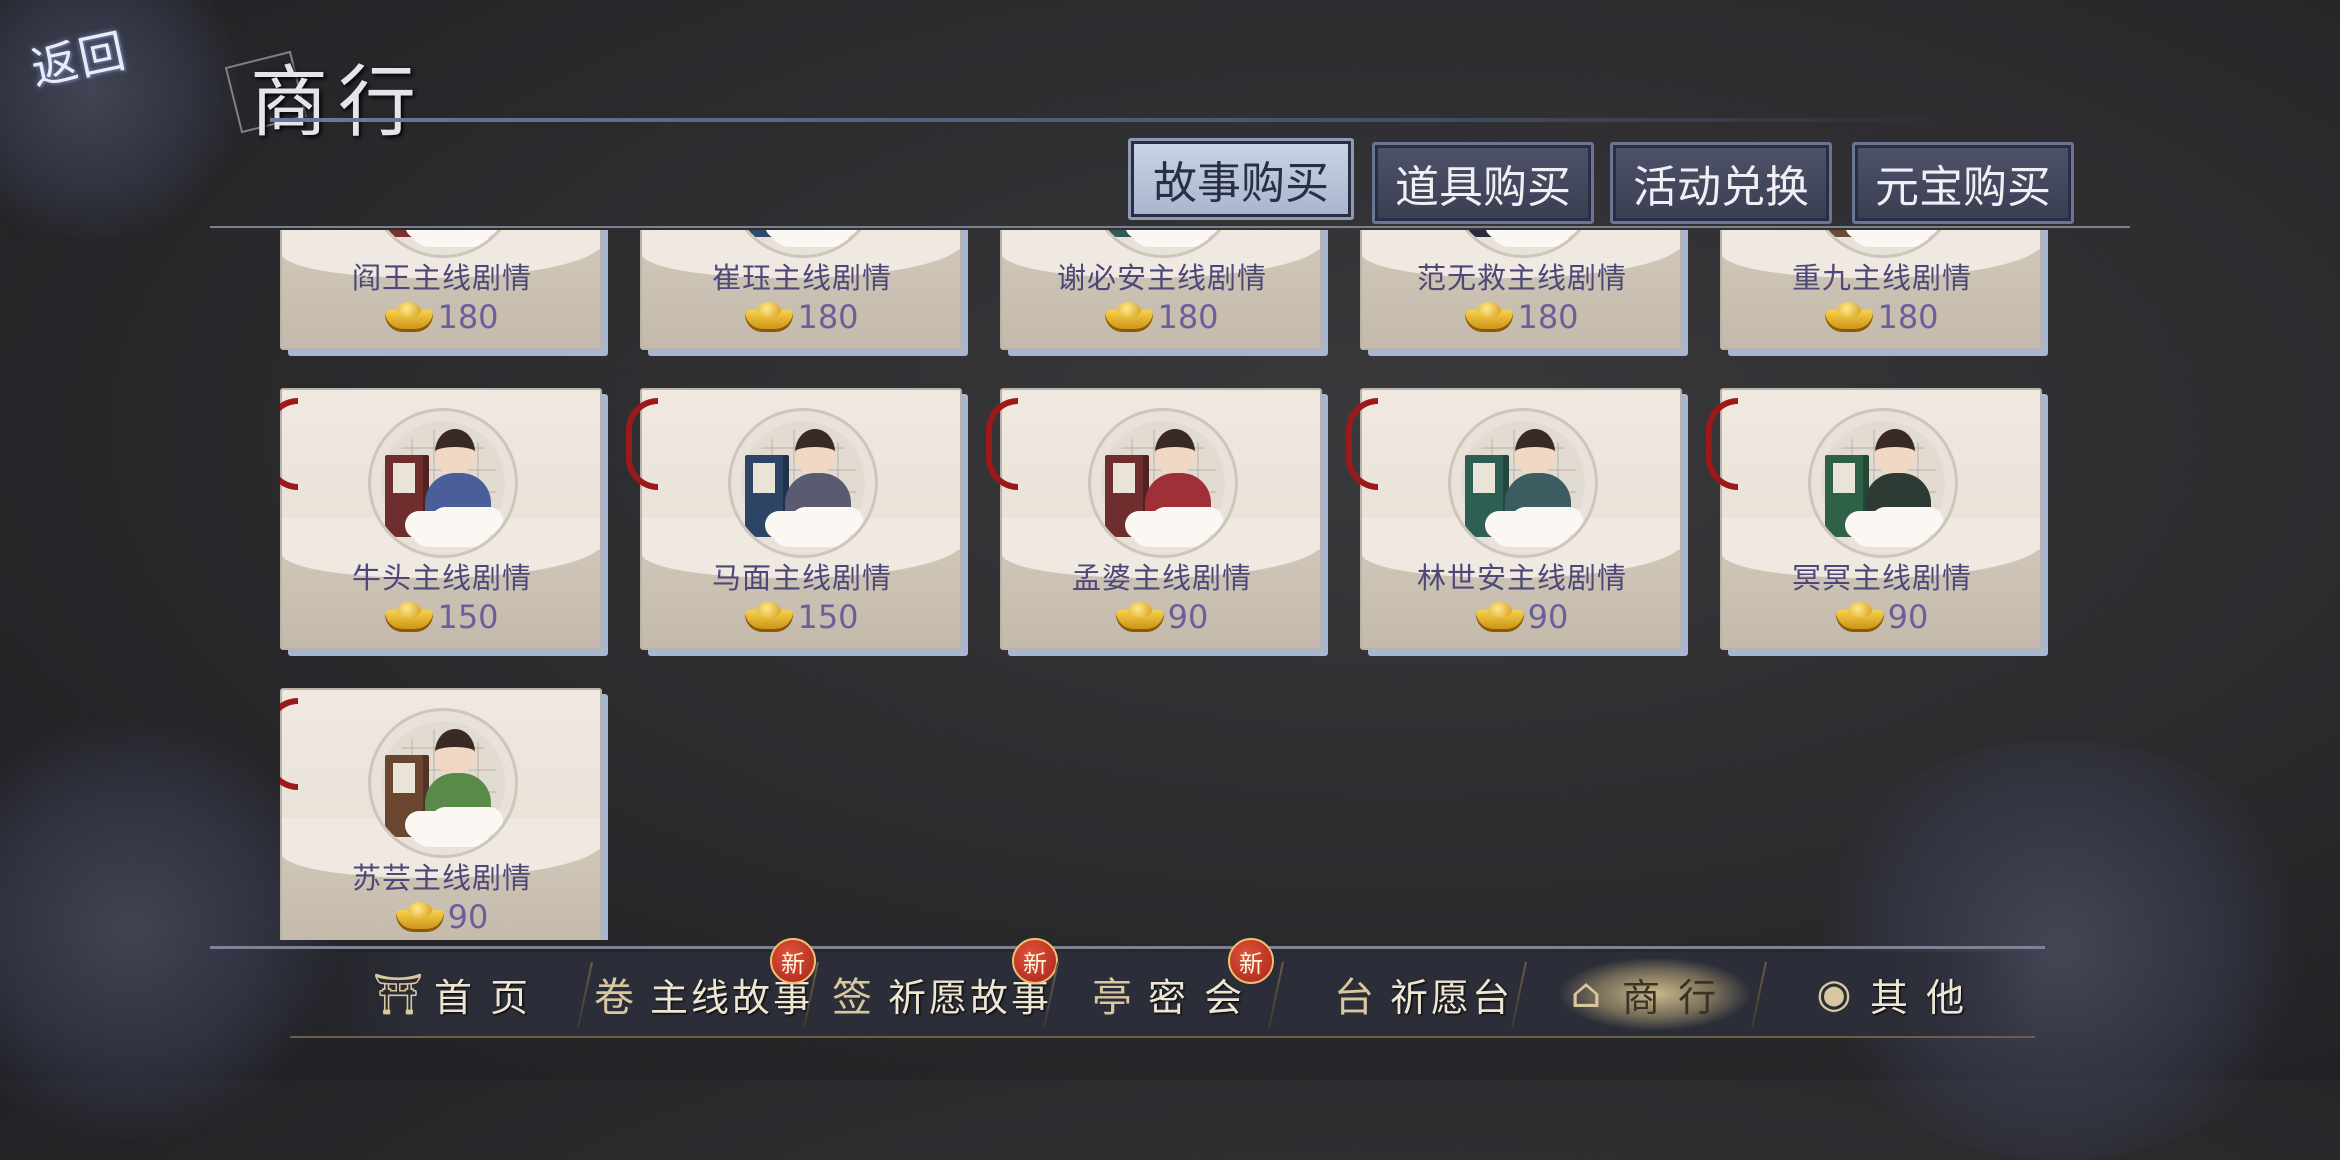 The image size is (2340, 1160). I want to click on item-name: 谢必安主线剧情, so click(1161, 278).